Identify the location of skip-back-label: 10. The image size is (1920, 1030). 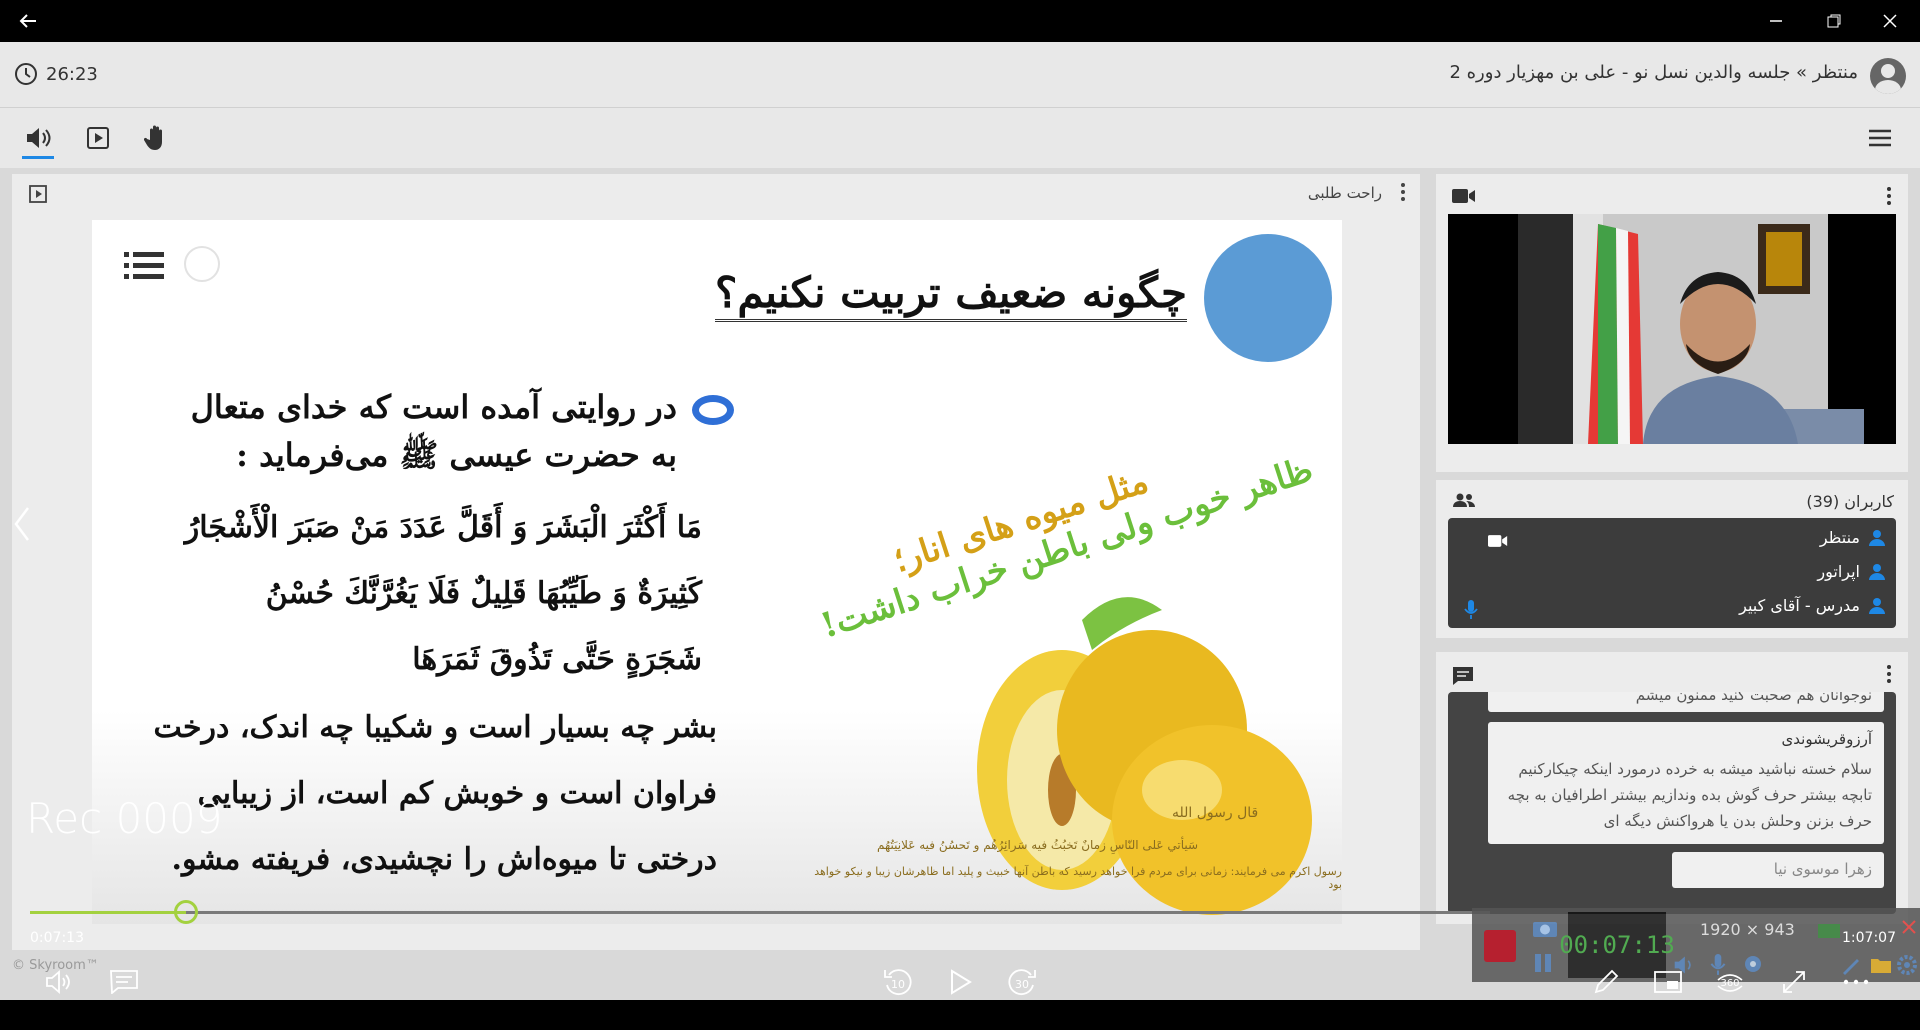
(898, 984).